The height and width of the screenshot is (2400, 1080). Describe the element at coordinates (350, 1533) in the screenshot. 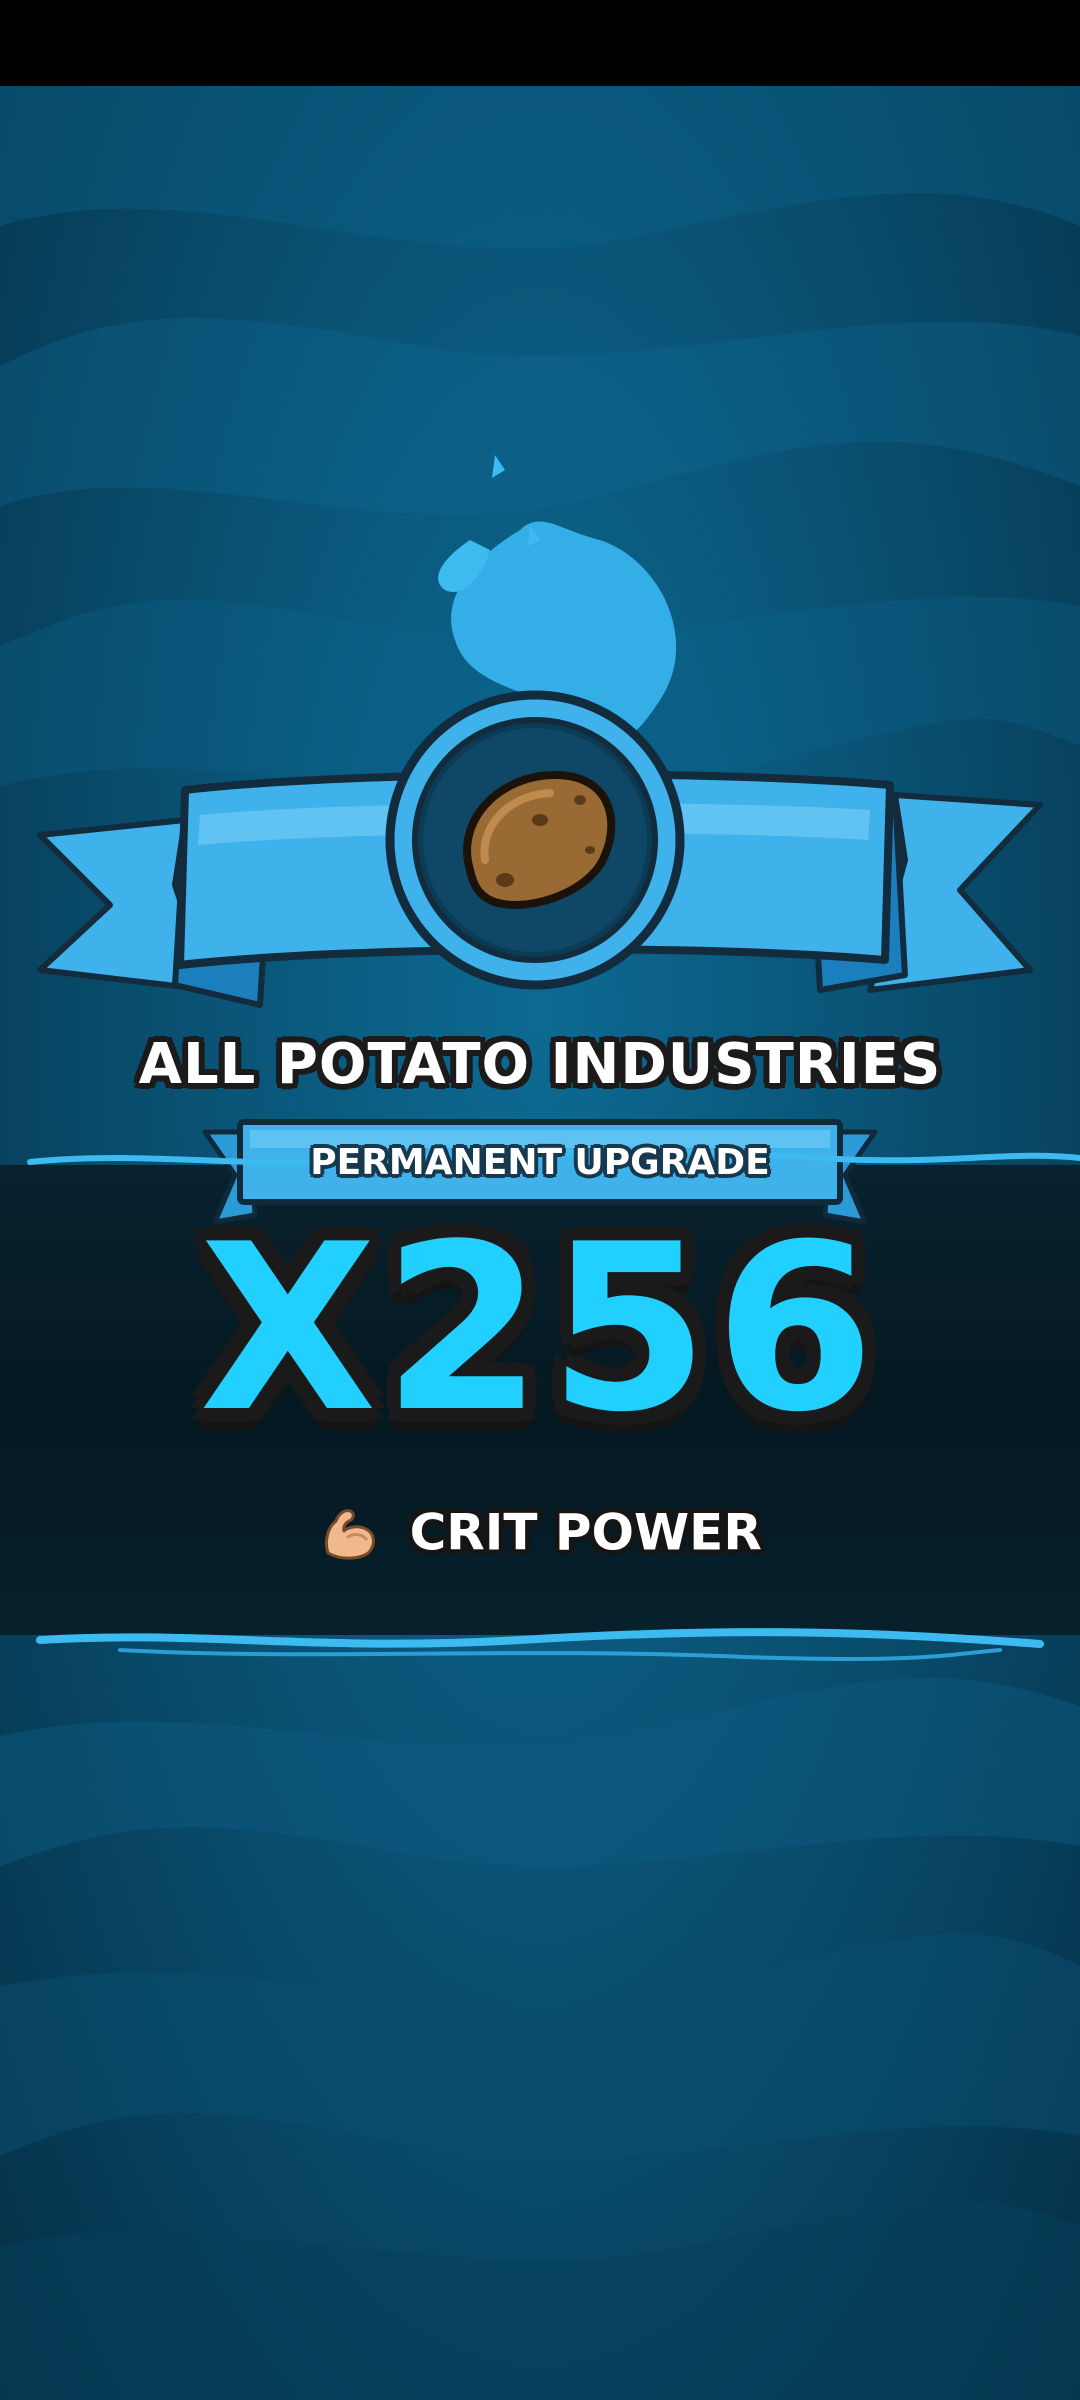

I see `flexed-biceps-icon` at that location.